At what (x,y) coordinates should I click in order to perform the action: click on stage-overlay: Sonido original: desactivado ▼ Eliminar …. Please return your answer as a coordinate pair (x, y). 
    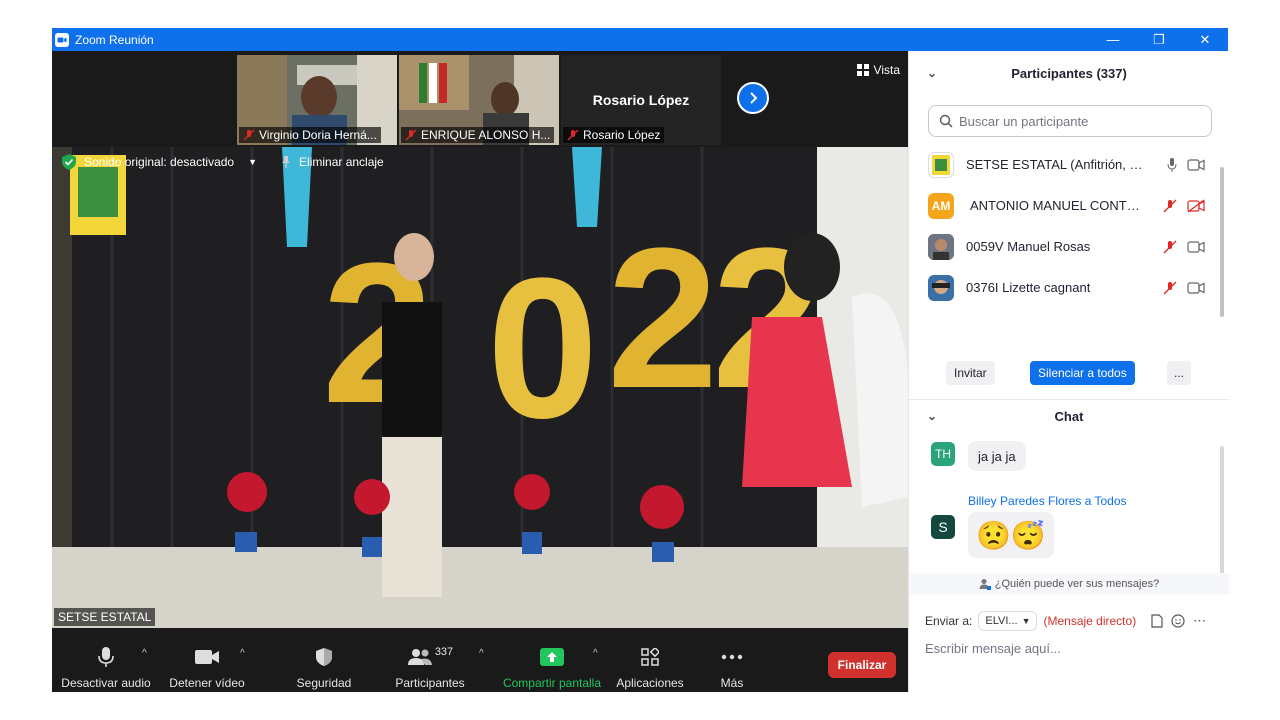
    Looking at the image, I should click on (222, 162).